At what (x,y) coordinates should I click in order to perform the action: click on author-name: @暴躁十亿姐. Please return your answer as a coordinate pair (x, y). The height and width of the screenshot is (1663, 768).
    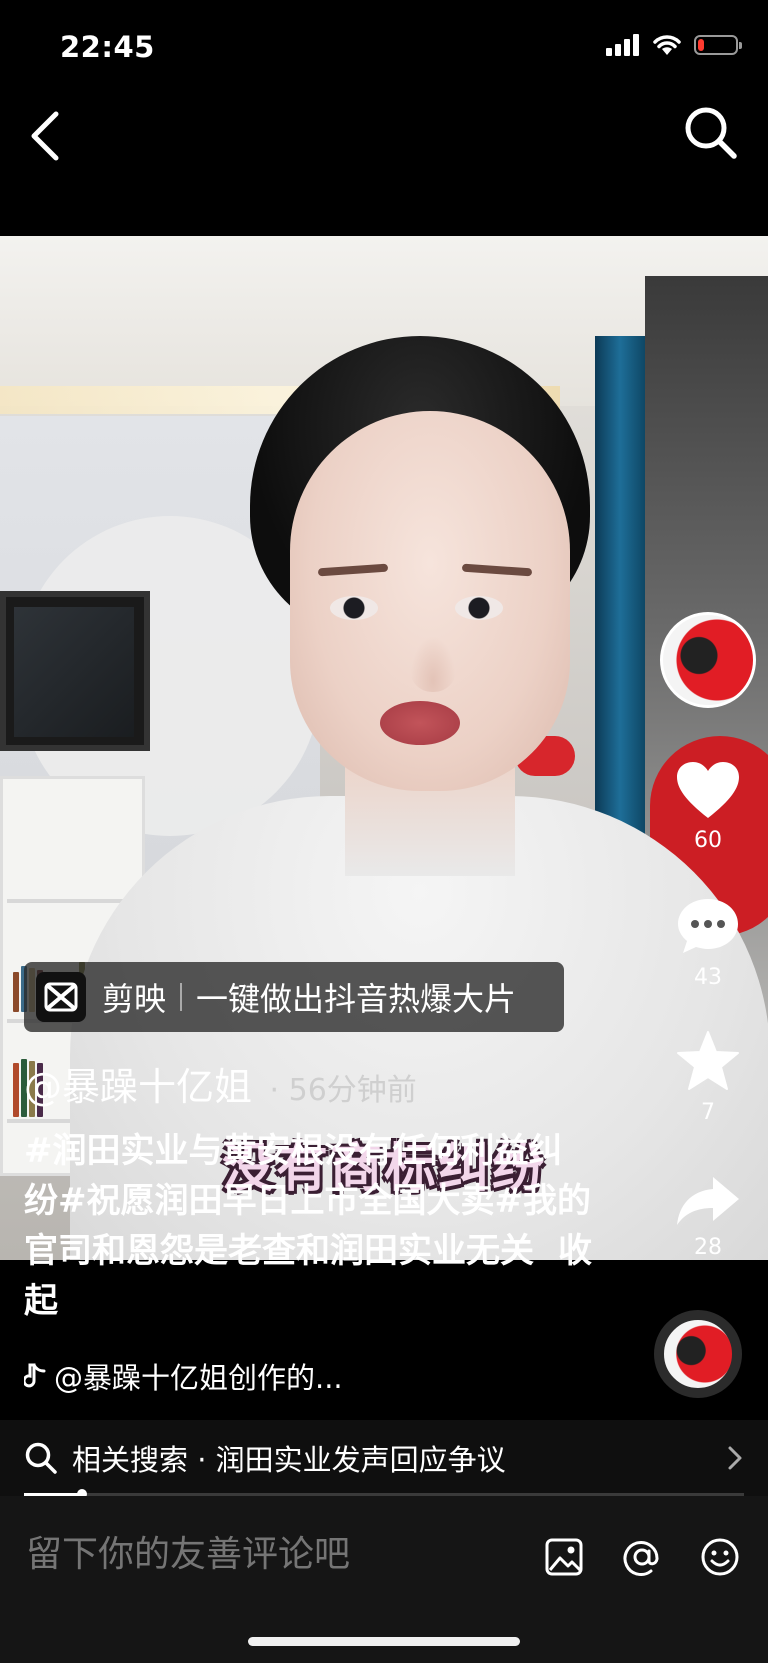
    Looking at the image, I should click on (138, 1087).